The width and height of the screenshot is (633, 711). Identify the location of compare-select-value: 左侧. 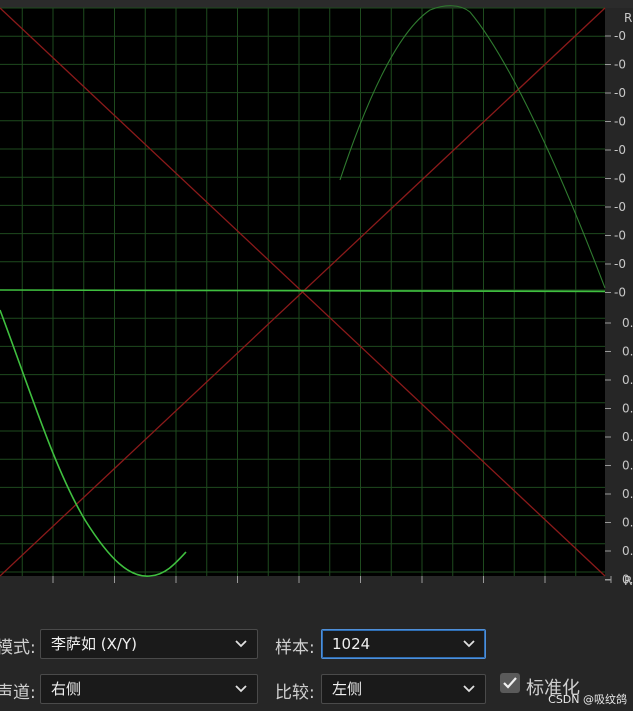
(347, 689).